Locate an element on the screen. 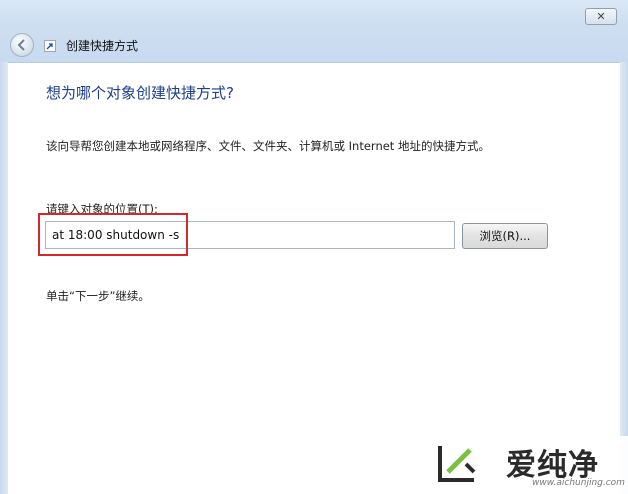 The width and height of the screenshot is (628, 494). back-arrow-icon is located at coordinates (21, 45).